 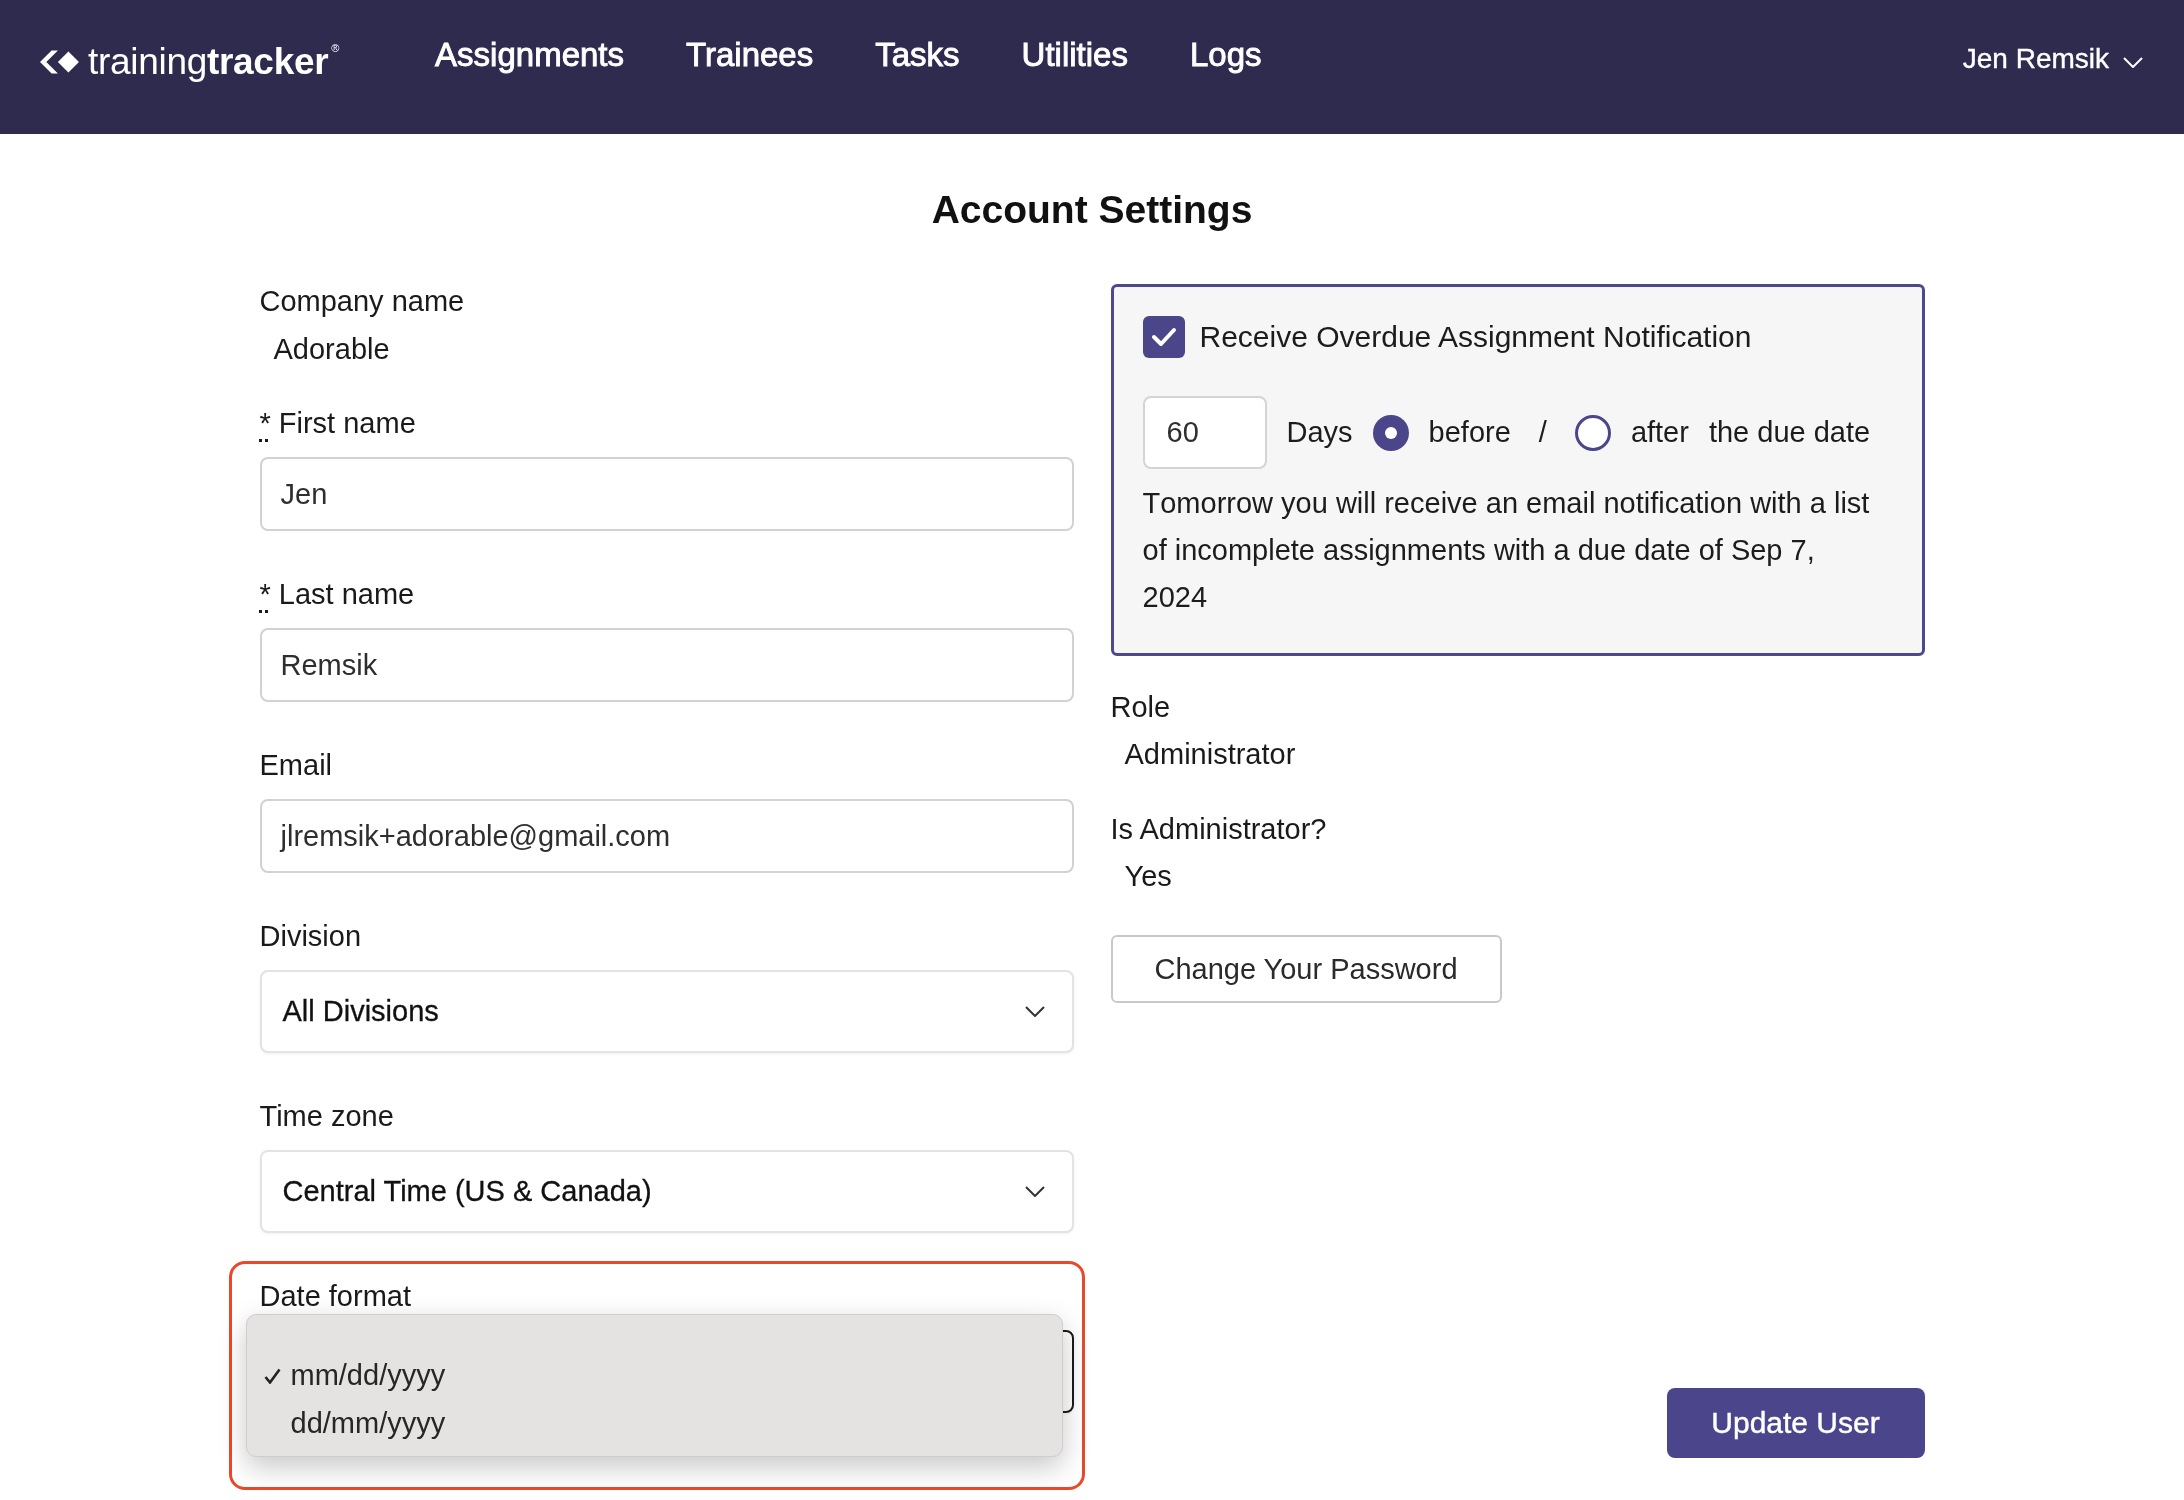 I want to click on checkbox, so click(x=1163, y=337).